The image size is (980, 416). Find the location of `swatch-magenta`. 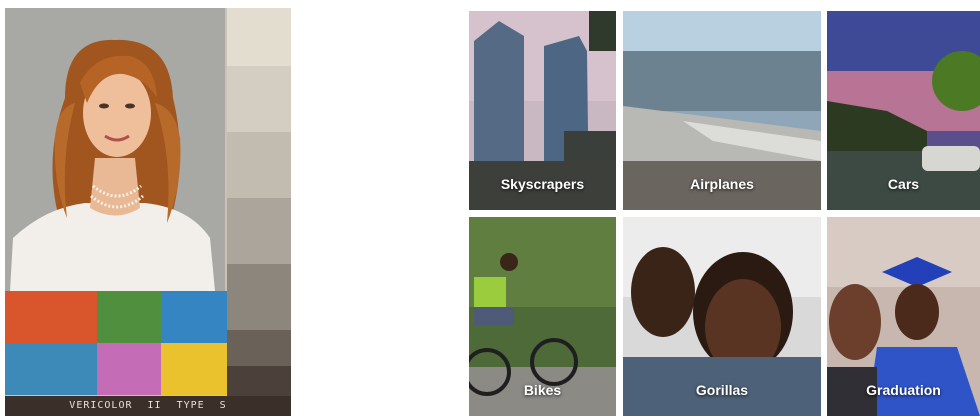

swatch-magenta is located at coordinates (129, 369).